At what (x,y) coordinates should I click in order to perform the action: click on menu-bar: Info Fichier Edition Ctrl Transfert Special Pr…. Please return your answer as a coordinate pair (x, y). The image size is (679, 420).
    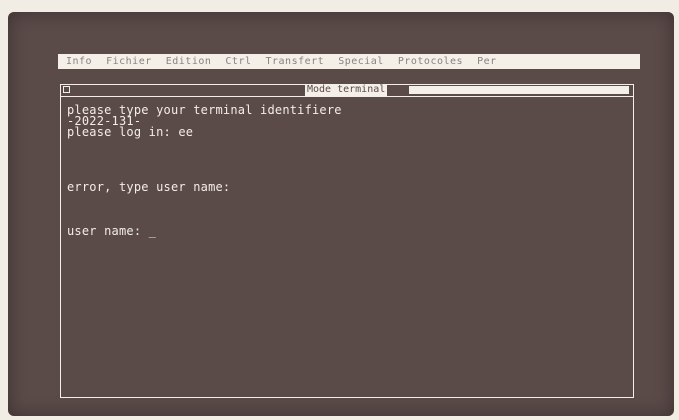
    Looking at the image, I should click on (349, 61).